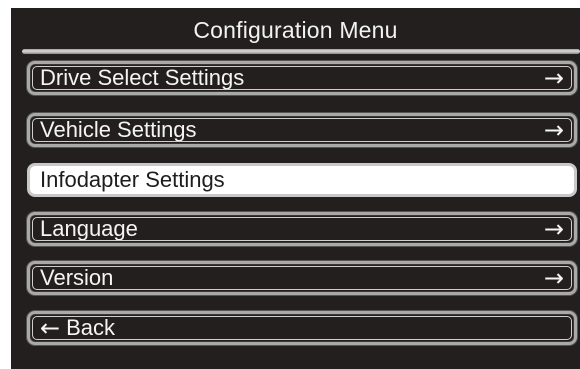 Image resolution: width=580 pixels, height=369 pixels. Describe the element at coordinates (132, 179) in the screenshot. I see `menu-item-label: Infodapter Settings` at that location.